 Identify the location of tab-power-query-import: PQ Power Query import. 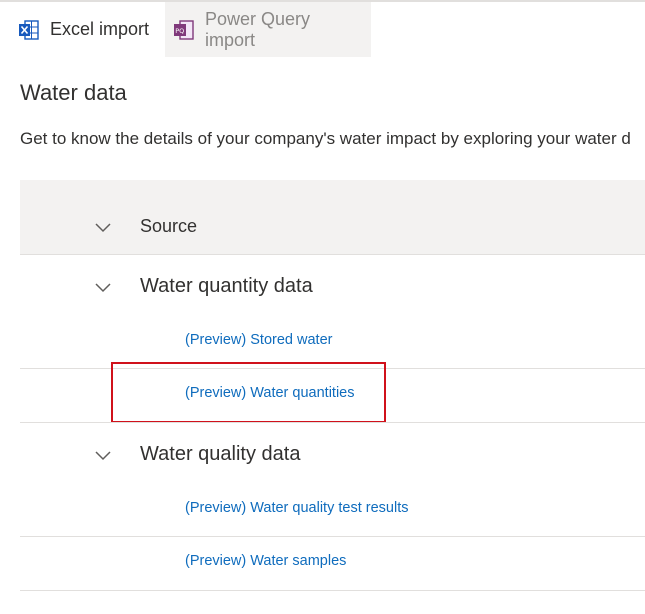
(268, 29).